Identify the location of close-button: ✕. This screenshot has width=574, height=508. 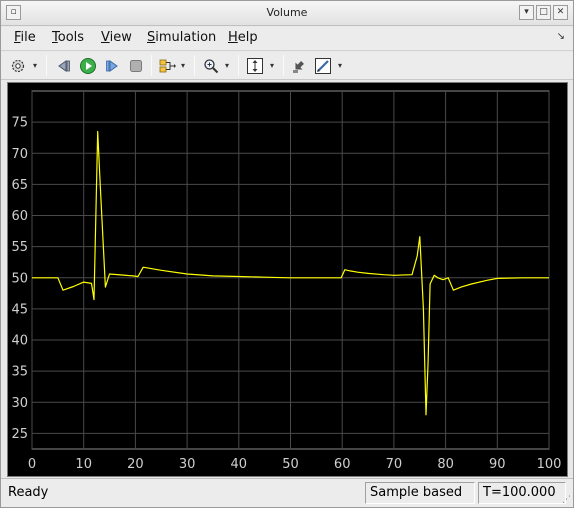
(560, 12).